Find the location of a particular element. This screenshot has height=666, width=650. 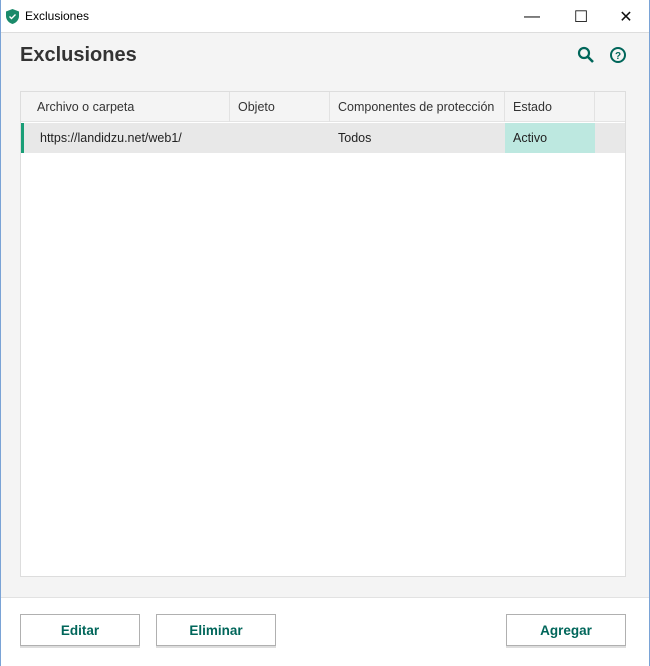

table-row: https://landidzu.net/web1/ Todos Activo is located at coordinates (323, 138).